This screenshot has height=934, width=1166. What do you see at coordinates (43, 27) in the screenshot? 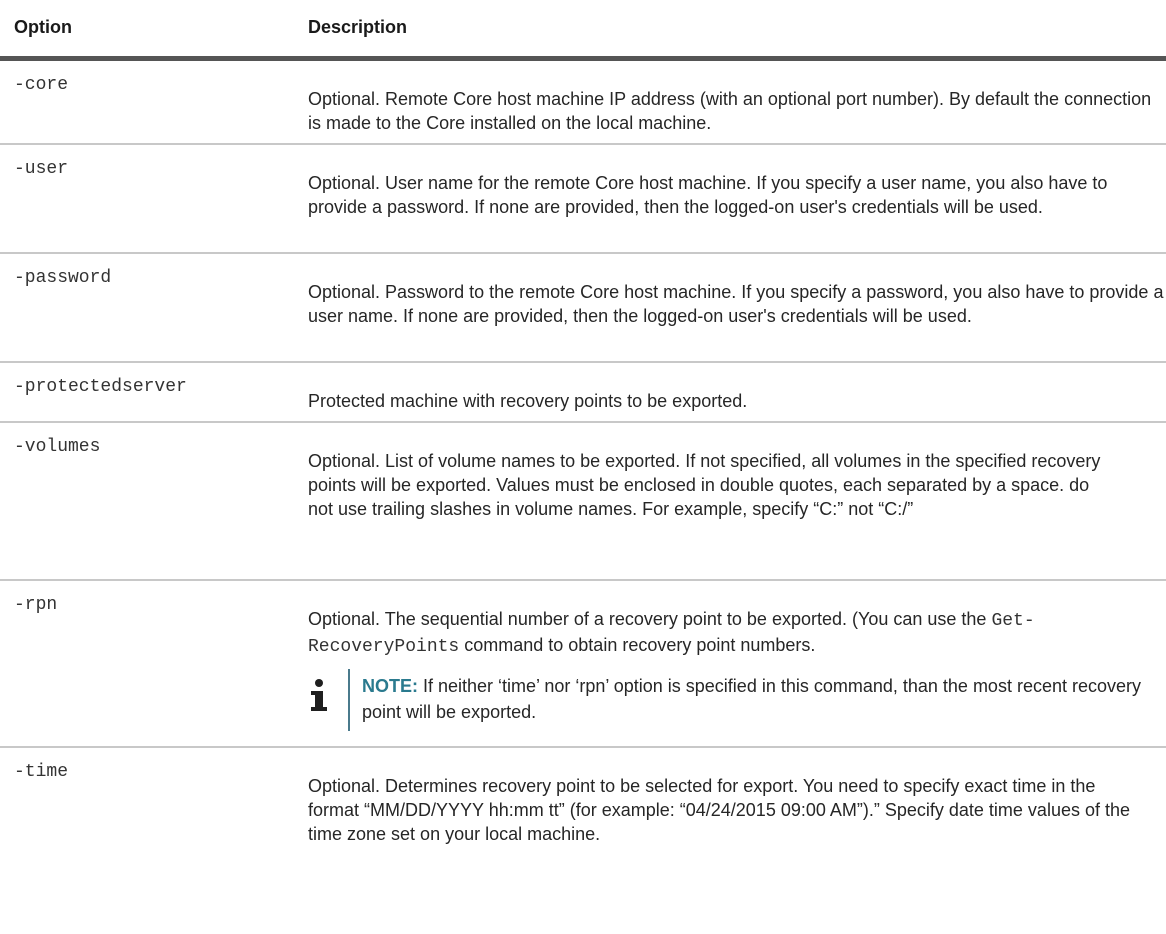
I see `header-option: Option` at bounding box center [43, 27].